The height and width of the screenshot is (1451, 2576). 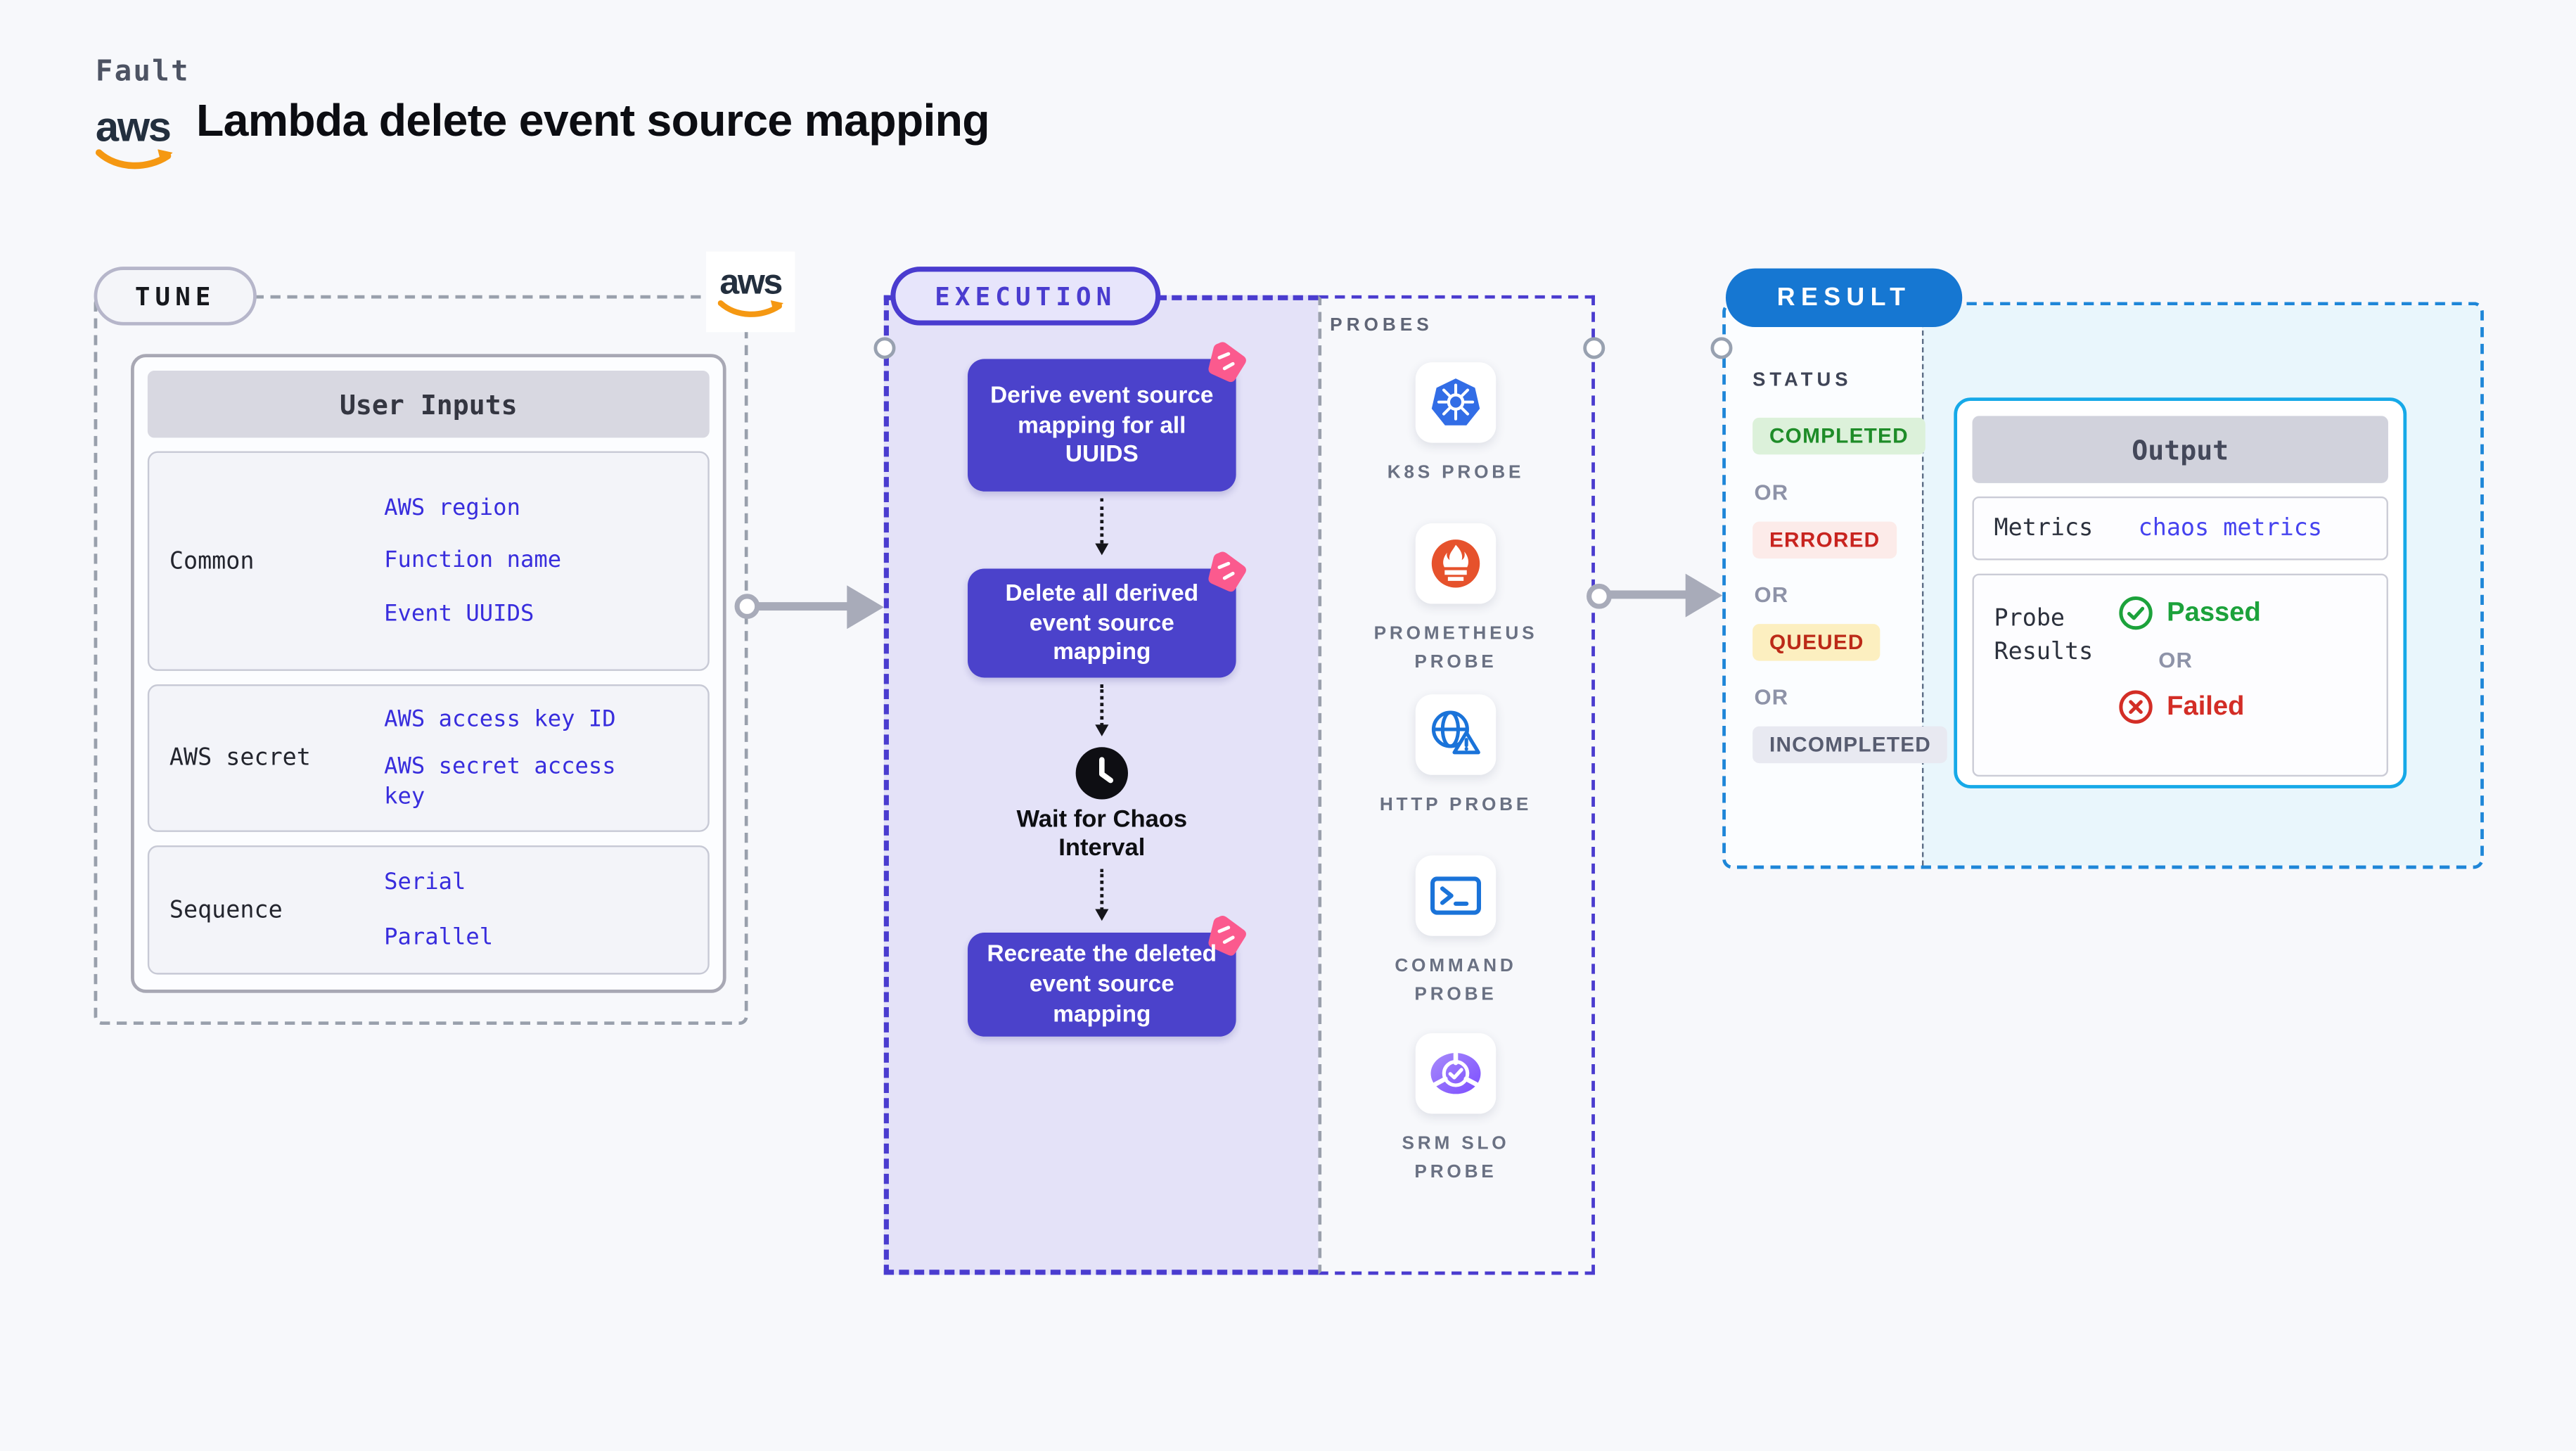 What do you see at coordinates (1850, 745) in the screenshot?
I see `status-badge-incompleted: INCOMPLETED` at bounding box center [1850, 745].